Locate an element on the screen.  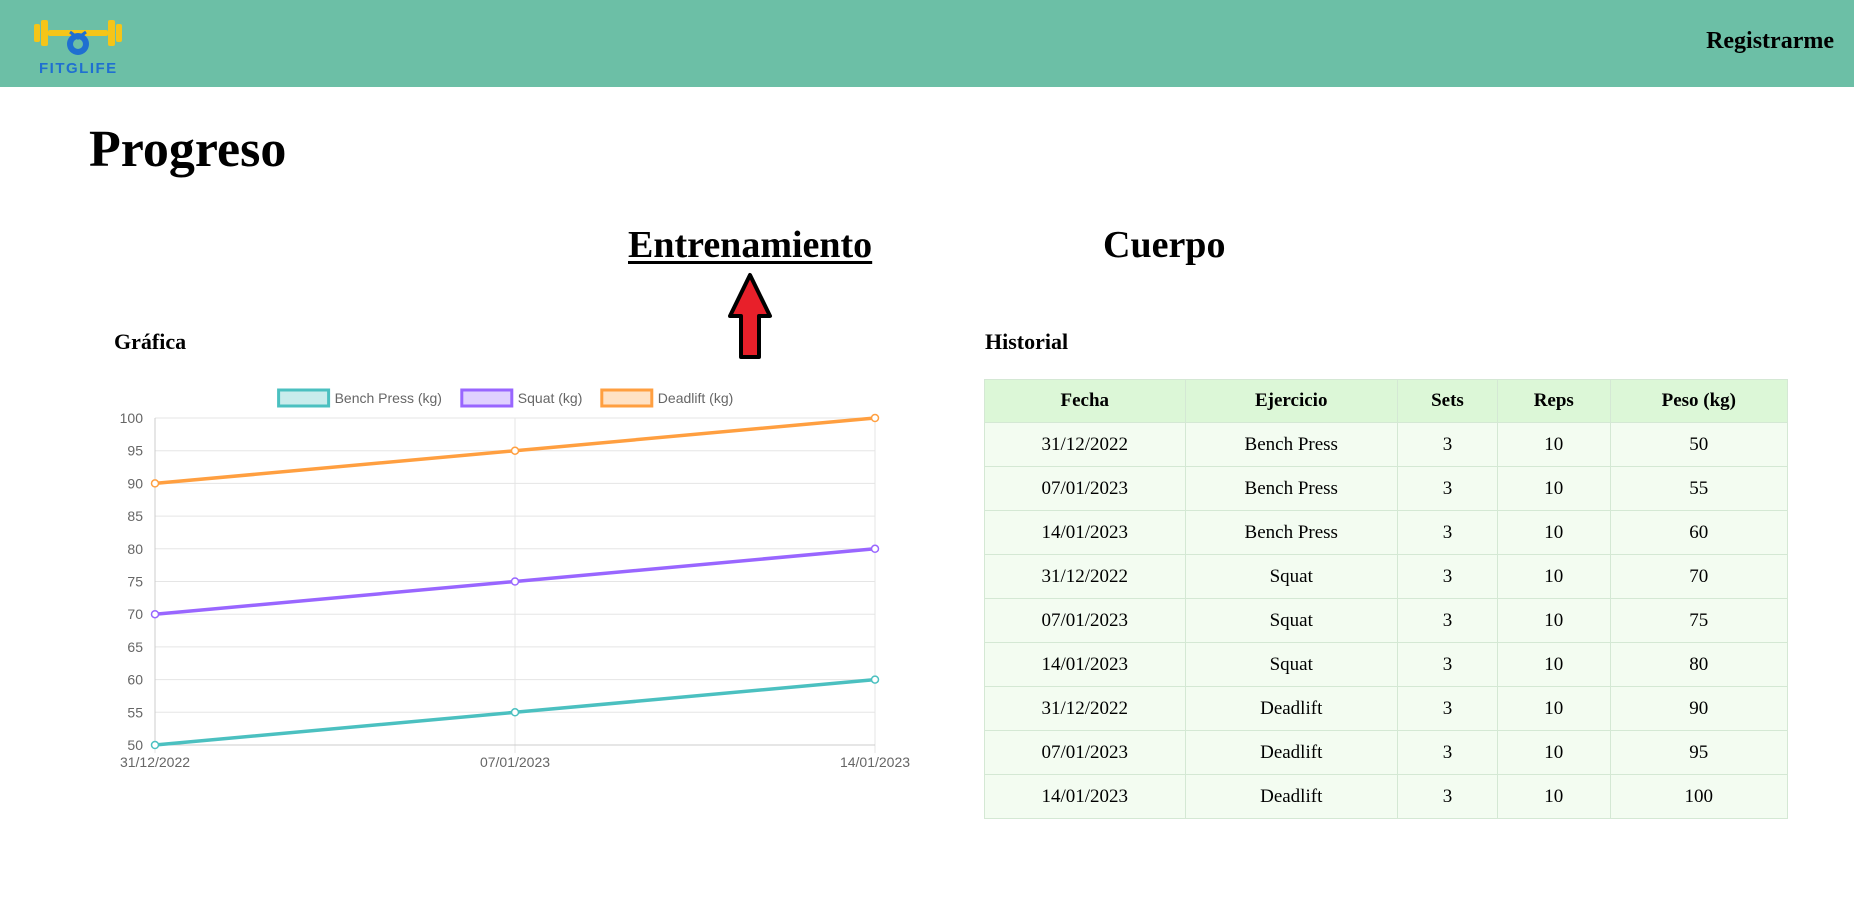
y-tick-label: 90 is located at coordinates (135, 483).